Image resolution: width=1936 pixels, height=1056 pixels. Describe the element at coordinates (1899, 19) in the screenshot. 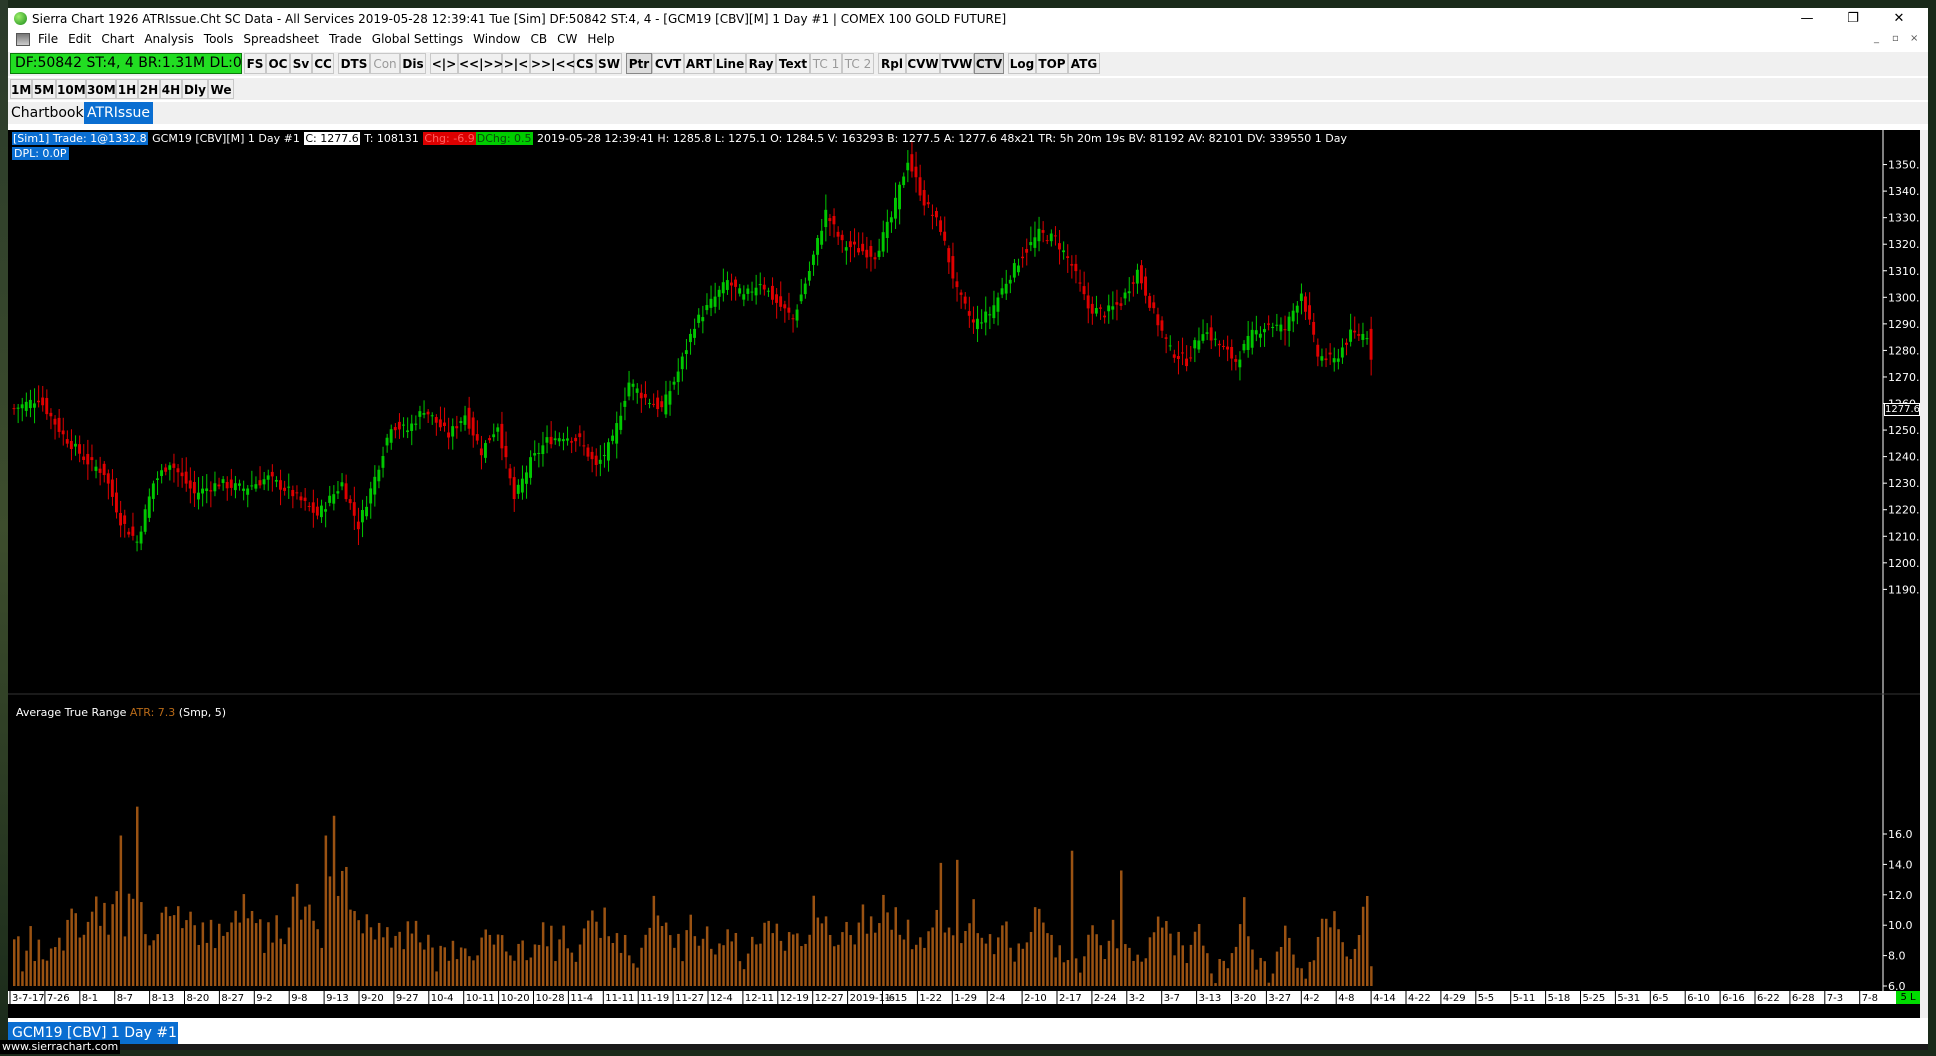

I see `close-button: ✕` at that location.